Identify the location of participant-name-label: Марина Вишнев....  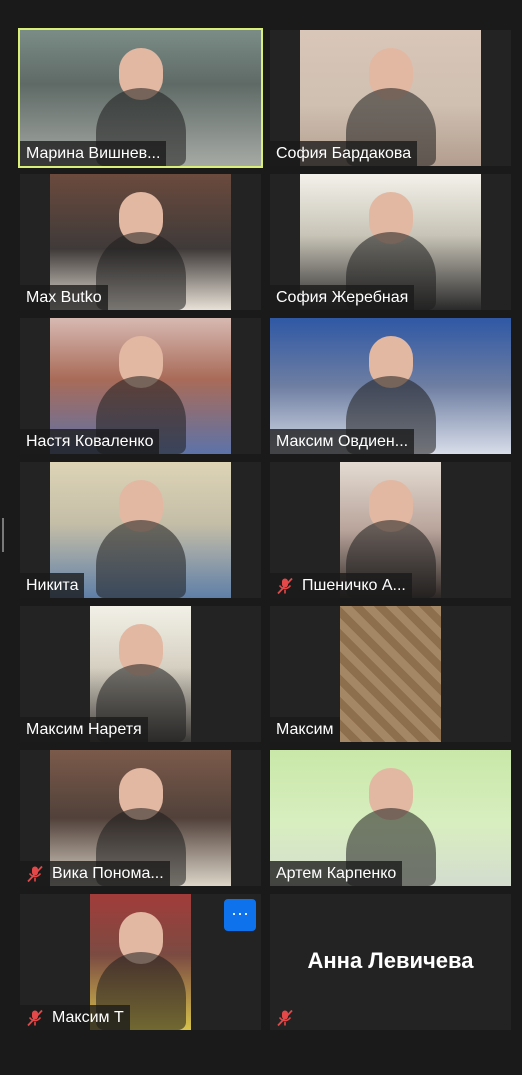
(93, 153).